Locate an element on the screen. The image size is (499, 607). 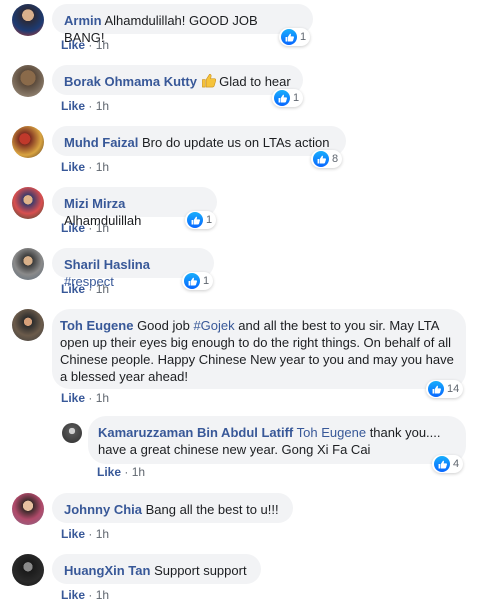
reaction-number: 8 is located at coordinates (335, 159).